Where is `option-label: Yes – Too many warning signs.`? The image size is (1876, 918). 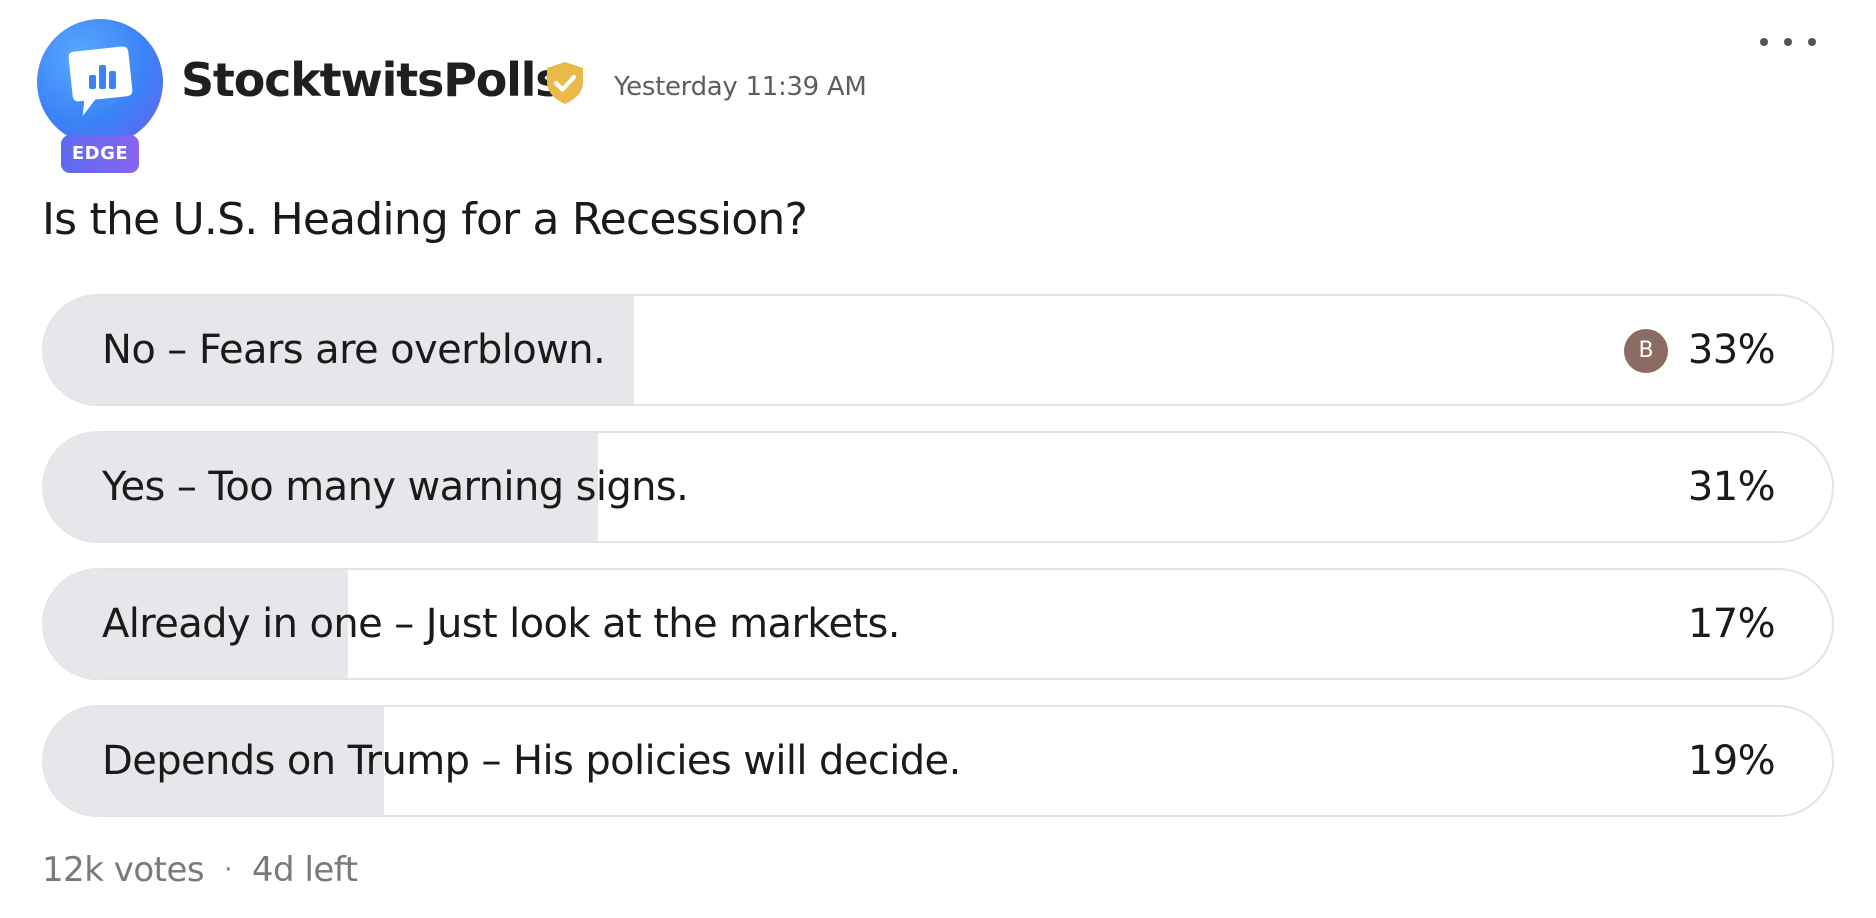
option-label: Yes – Too many warning signs. is located at coordinates (395, 487).